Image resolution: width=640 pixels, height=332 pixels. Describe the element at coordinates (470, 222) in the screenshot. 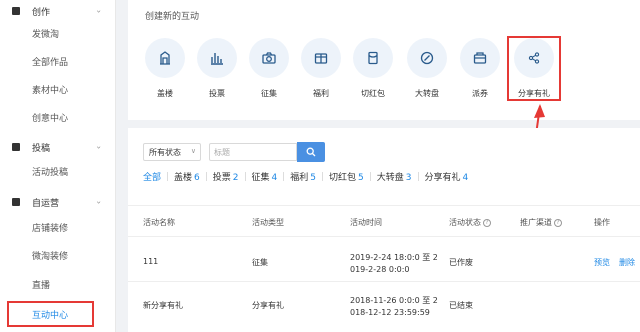

I see `column-header-status: 活动状态?` at that location.